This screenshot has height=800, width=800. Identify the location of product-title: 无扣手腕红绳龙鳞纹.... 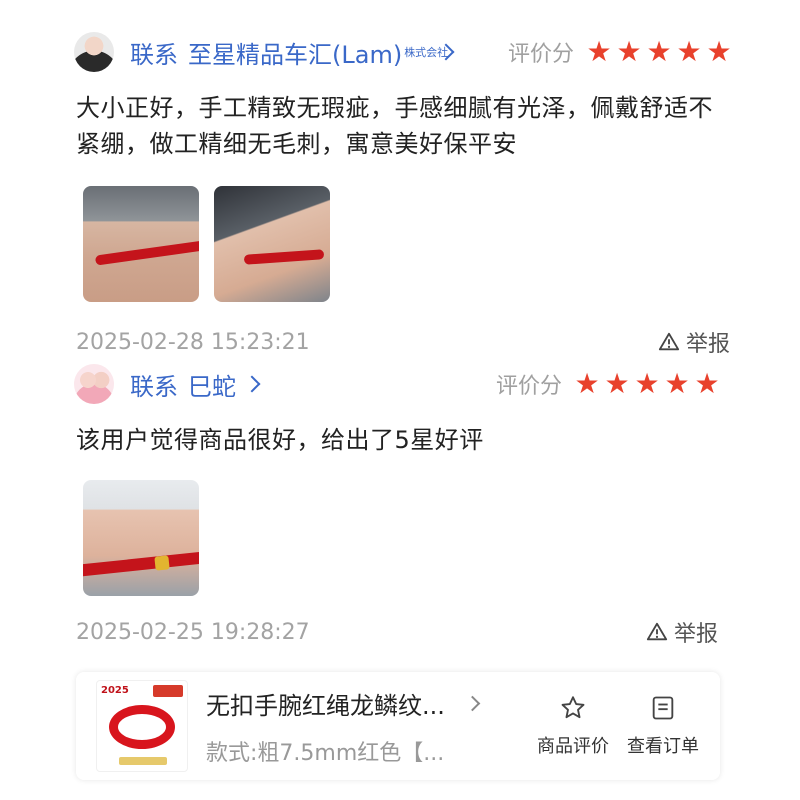
(325, 703).